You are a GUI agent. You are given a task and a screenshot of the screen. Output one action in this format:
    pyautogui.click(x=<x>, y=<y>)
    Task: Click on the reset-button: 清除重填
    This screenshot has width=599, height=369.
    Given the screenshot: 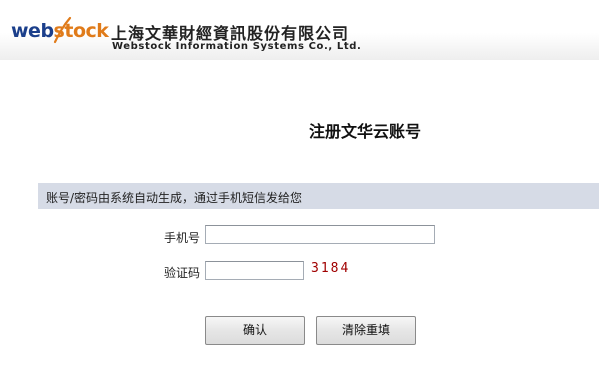 What is the action you would take?
    pyautogui.click(x=366, y=330)
    